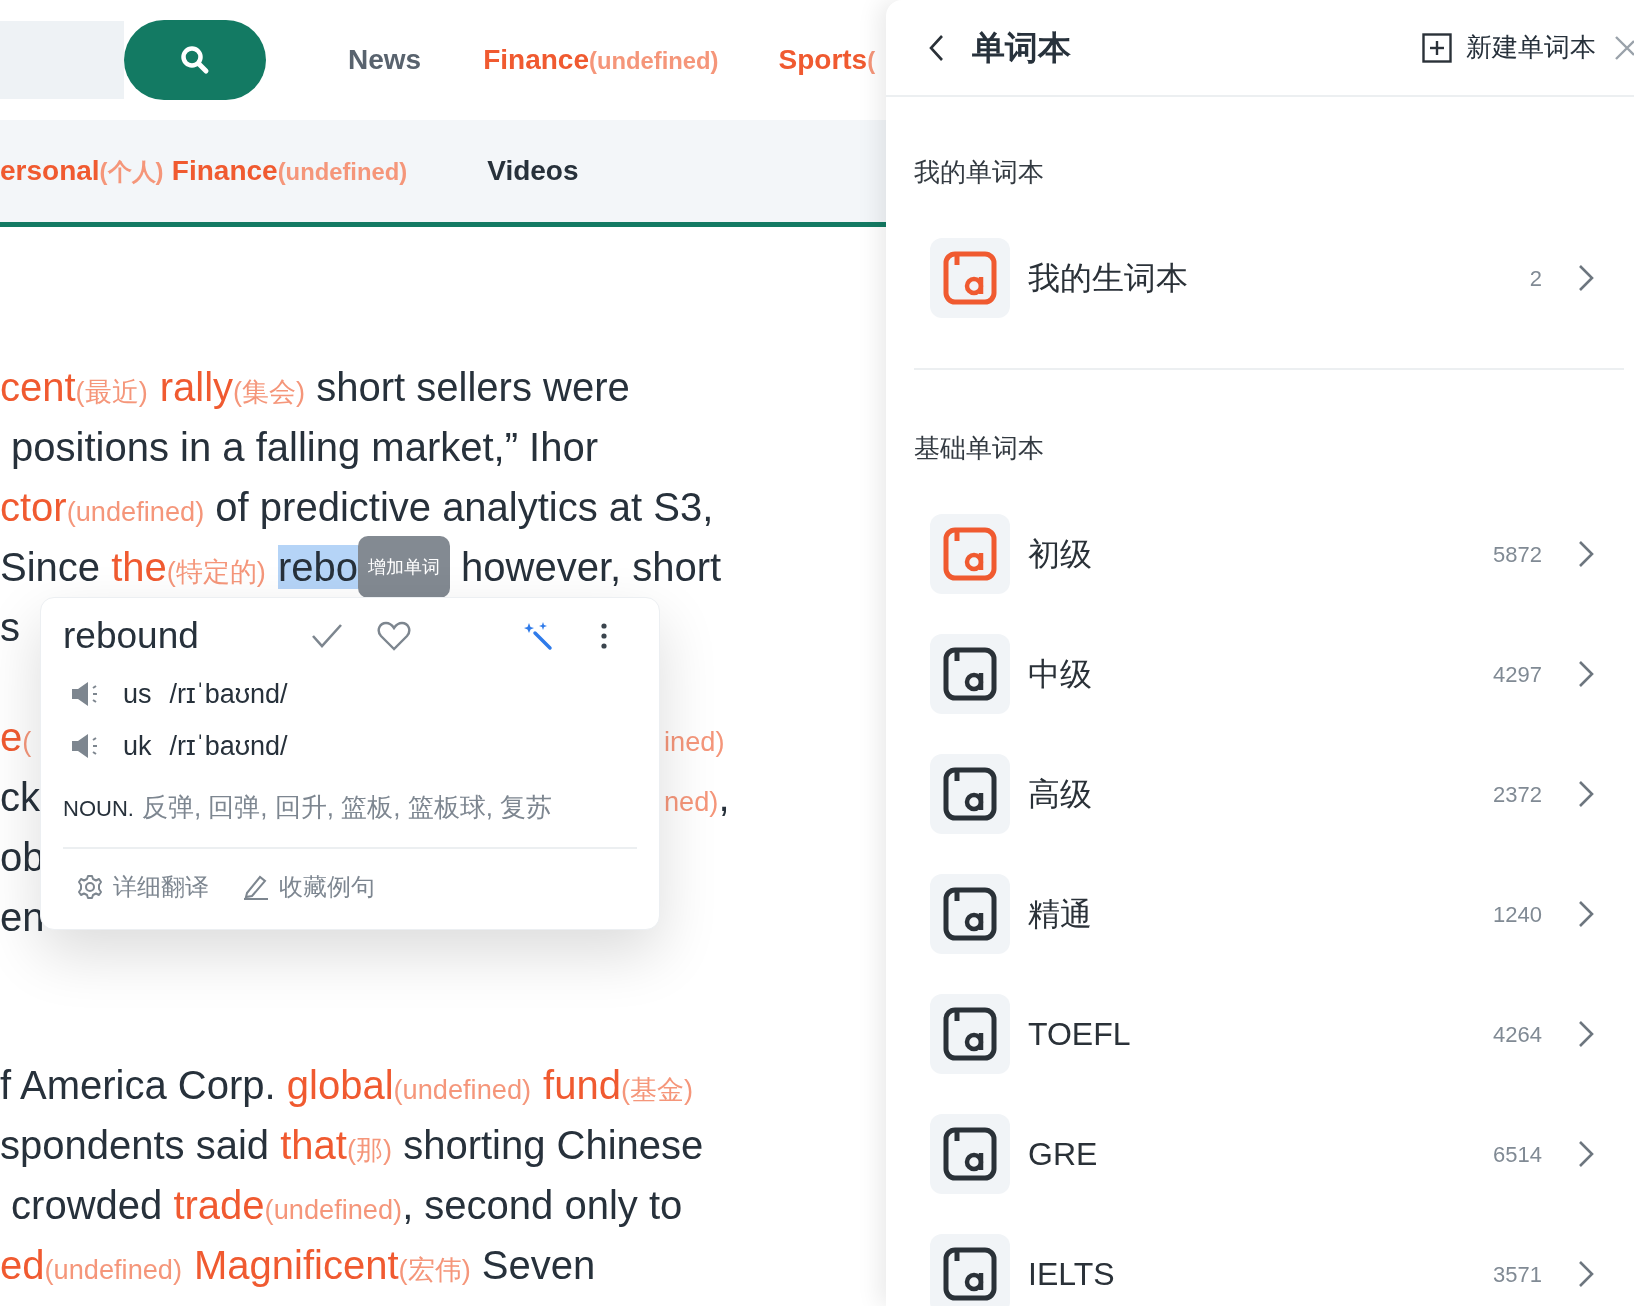 The image size is (1634, 1306). What do you see at coordinates (1021, 47) in the screenshot?
I see `panel-title: 单词本` at bounding box center [1021, 47].